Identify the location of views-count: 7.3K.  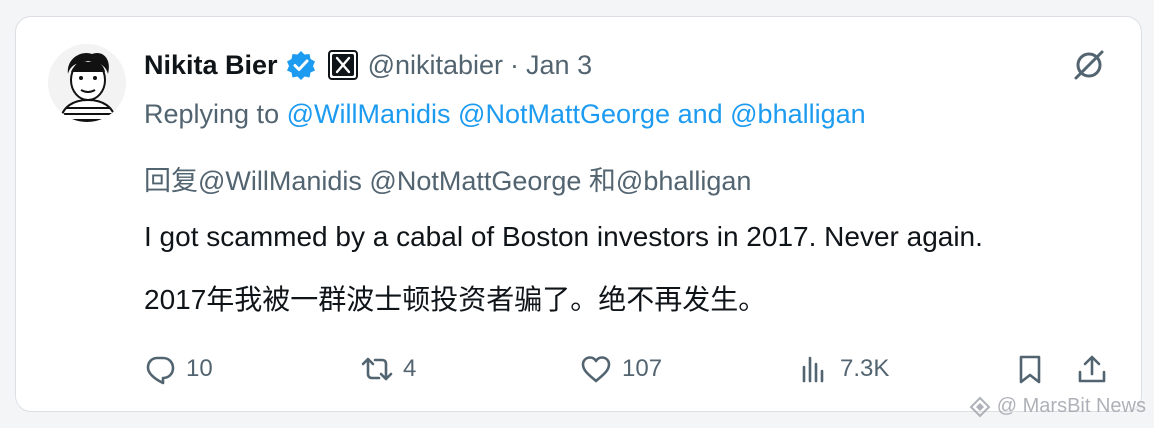
(865, 368).